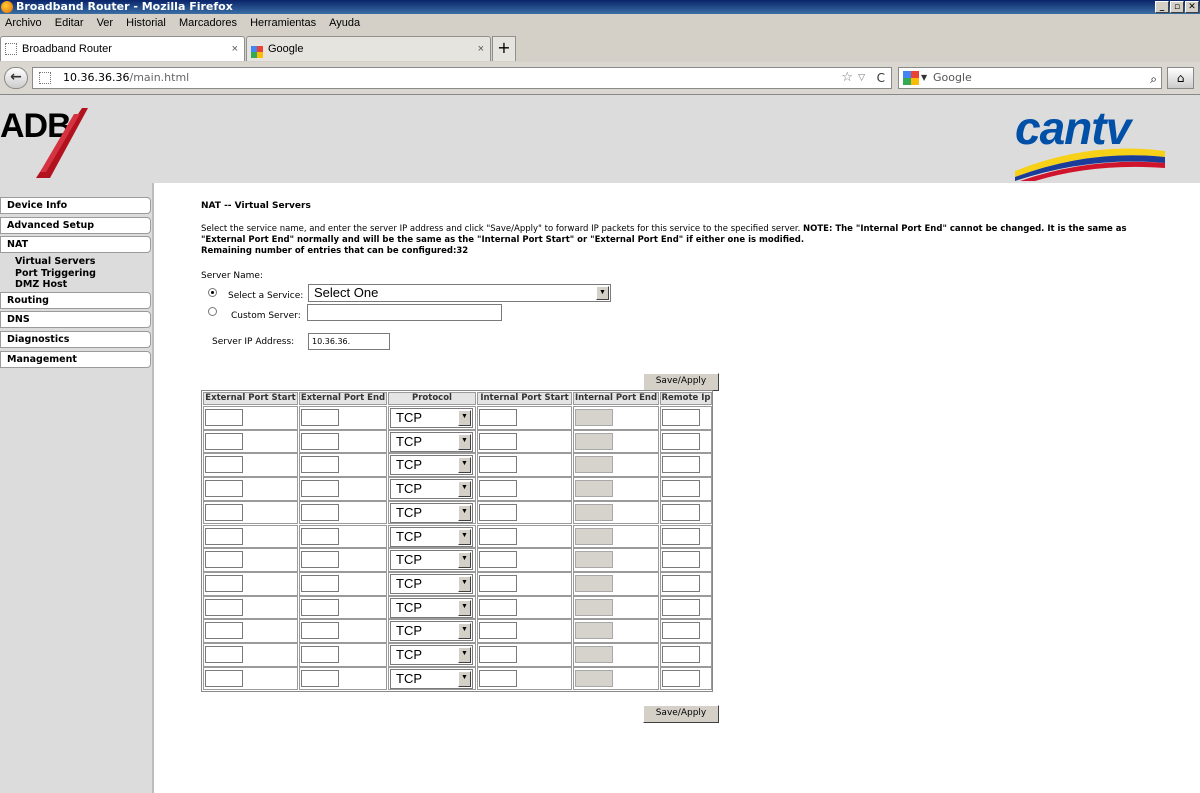  What do you see at coordinates (459, 293) in the screenshot?
I see `service-select: Select One ▼` at bounding box center [459, 293].